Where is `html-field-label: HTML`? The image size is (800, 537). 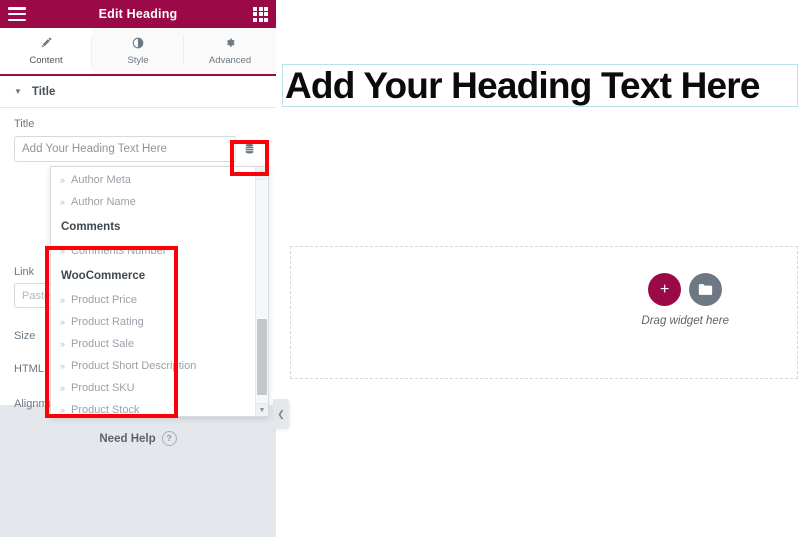 html-field-label: HTML is located at coordinates (29, 369).